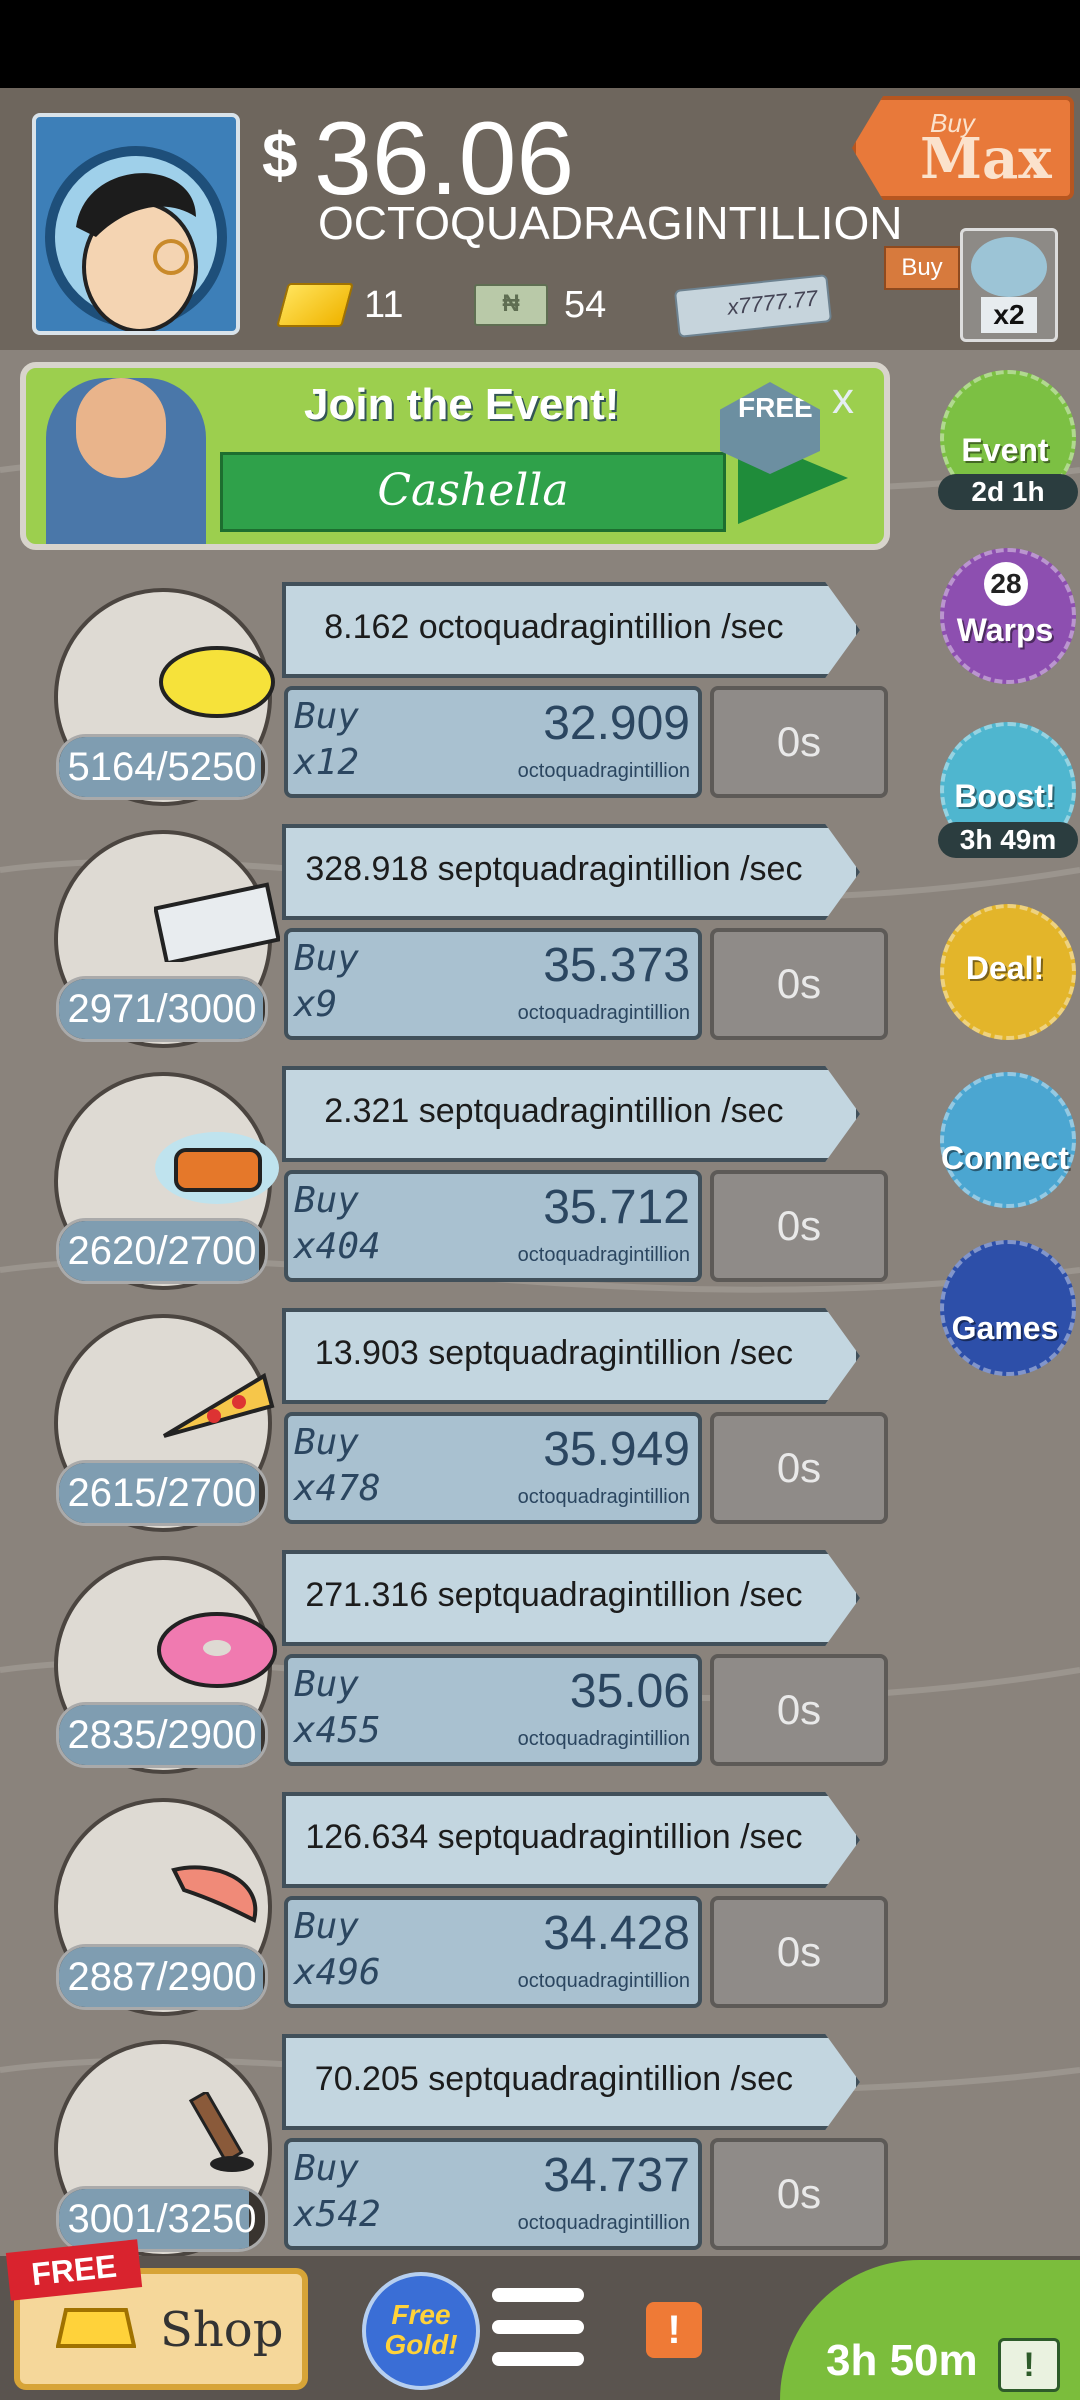 The height and width of the screenshot is (2400, 1080). What do you see at coordinates (538, 2328) in the screenshot?
I see `menu-icon` at bounding box center [538, 2328].